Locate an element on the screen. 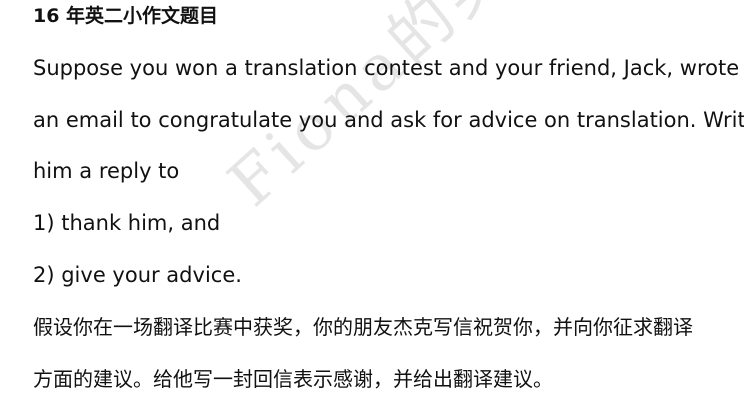 The width and height of the screenshot is (744, 400). chinese-translation-line-2: 方面的建议。给他写一封回信表示感谢，并给出翻译建议。 is located at coordinates (293, 379).